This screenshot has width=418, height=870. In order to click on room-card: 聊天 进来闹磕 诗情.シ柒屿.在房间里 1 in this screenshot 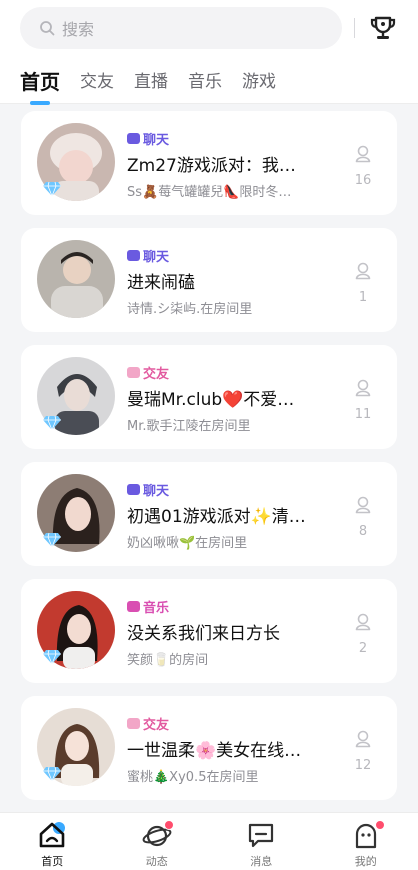, I will do `click(209, 280)`.